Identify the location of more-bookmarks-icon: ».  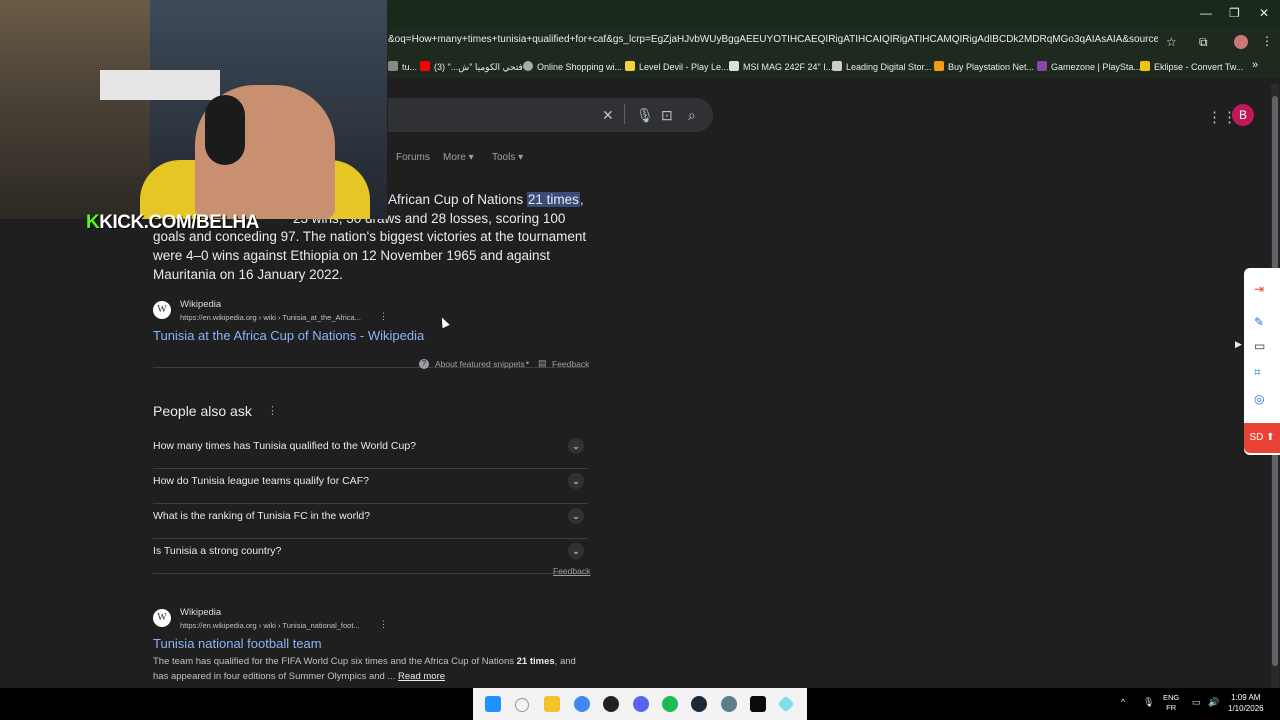
(1255, 65).